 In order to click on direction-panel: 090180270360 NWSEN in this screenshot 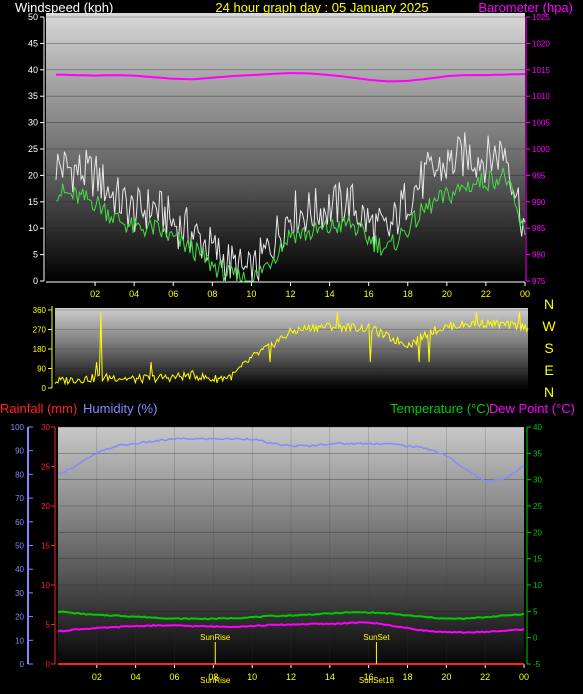, I will do `click(295, 348)`.